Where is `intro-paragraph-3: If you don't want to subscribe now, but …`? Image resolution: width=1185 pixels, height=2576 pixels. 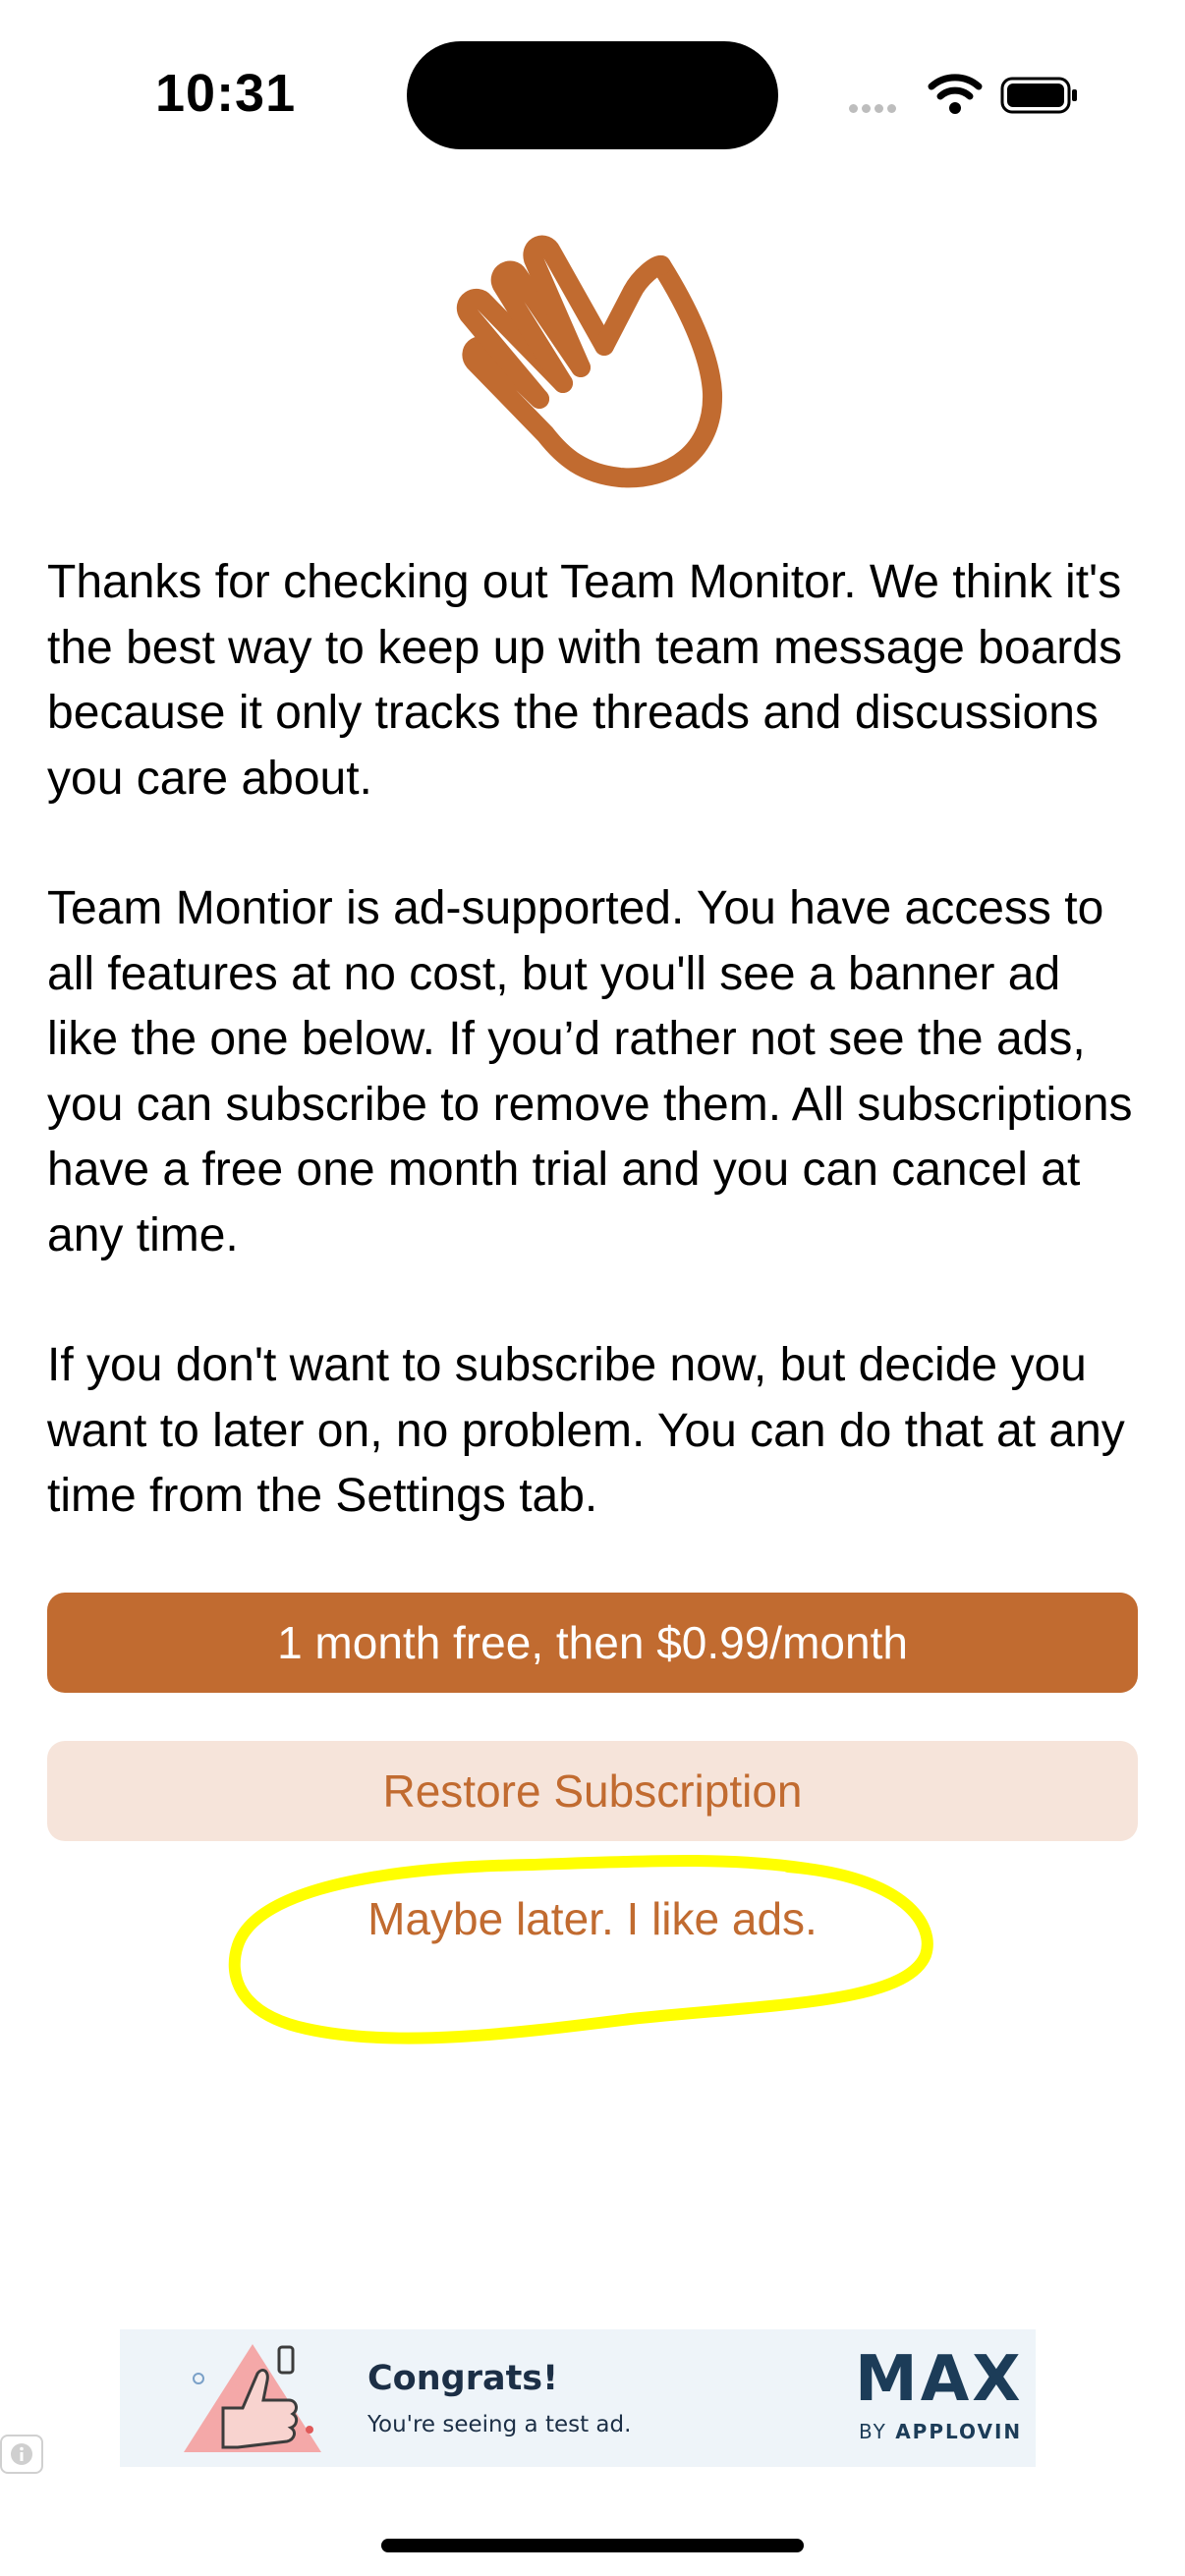
intro-paragraph-3: If you don't want to subscribe now, but … is located at coordinates (586, 1430).